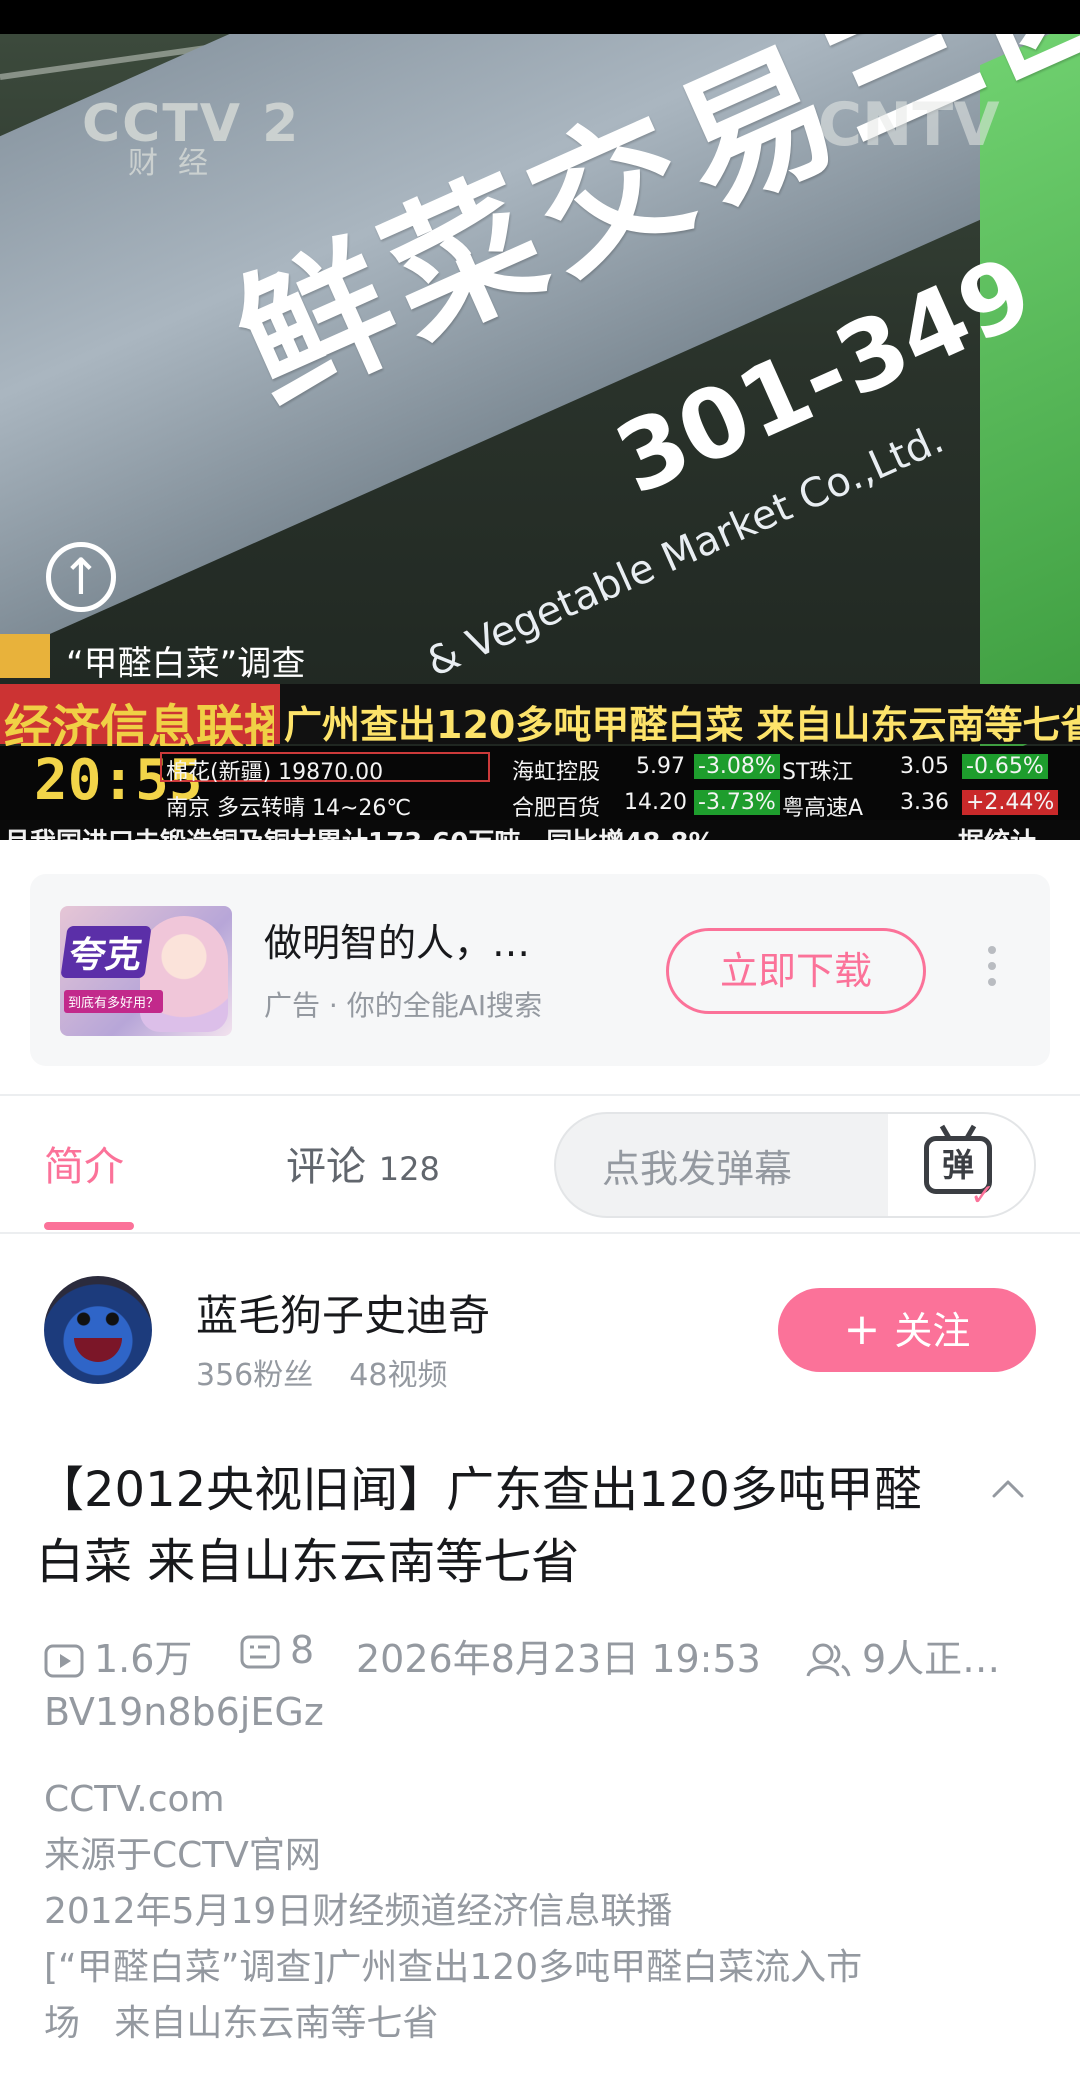 This screenshot has height=2088, width=1080. I want to click on ad-thumbnail-logo: 夸克, so click(106, 952).